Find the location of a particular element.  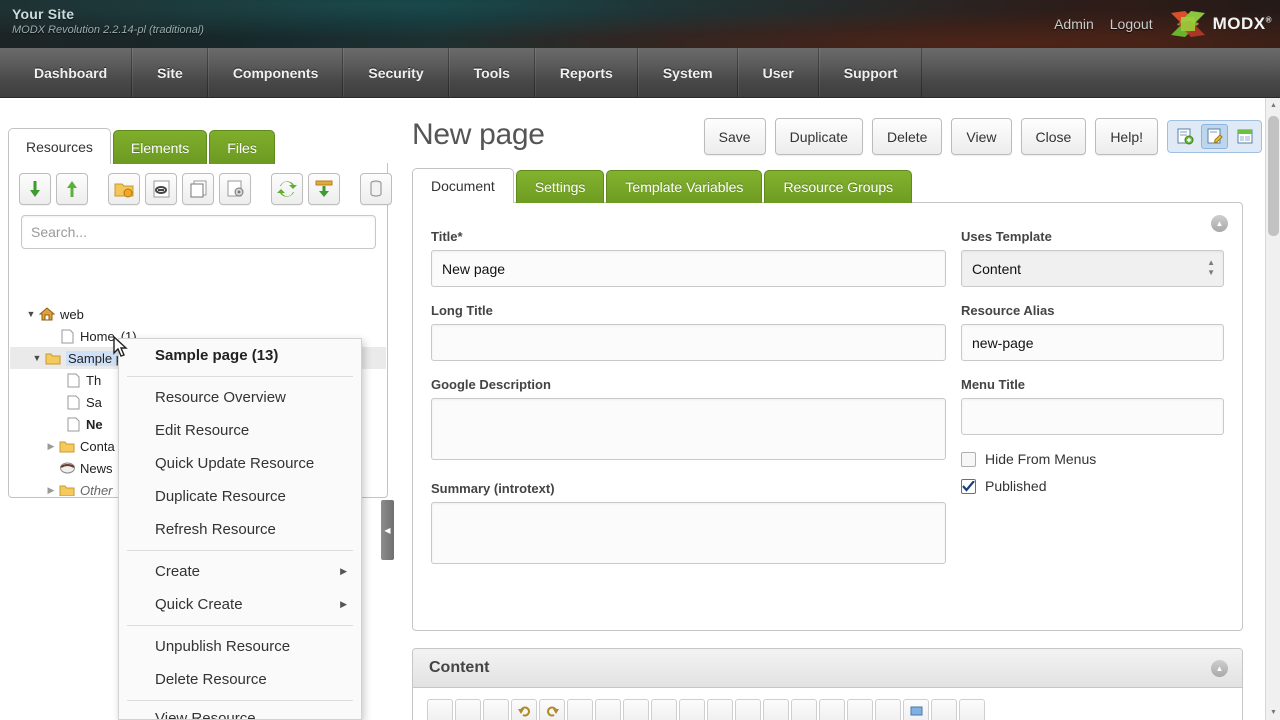

checkbox-hide-from-menus: Hide From Menus is located at coordinates (1092, 459).